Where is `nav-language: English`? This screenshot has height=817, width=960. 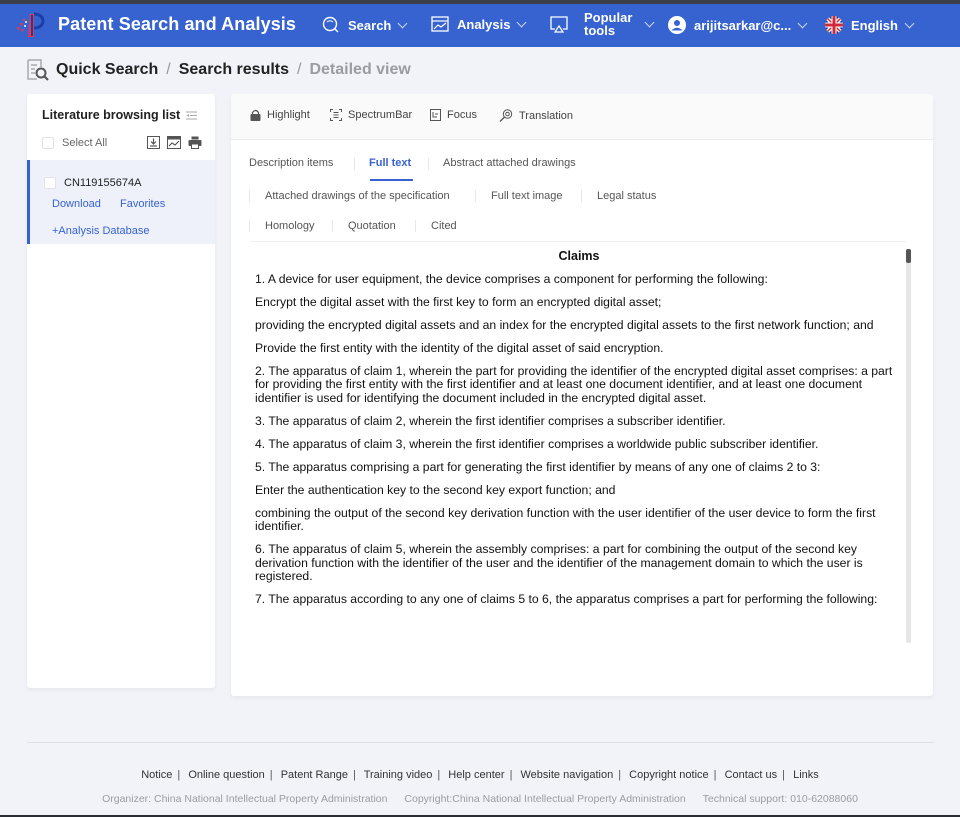 nav-language: English is located at coordinates (870, 25).